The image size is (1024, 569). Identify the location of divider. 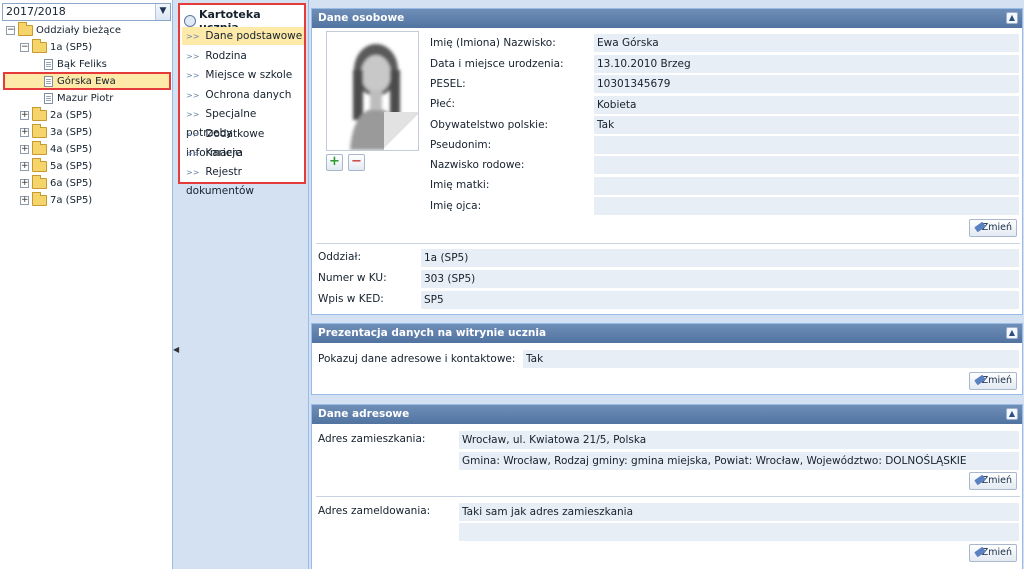
(668, 243).